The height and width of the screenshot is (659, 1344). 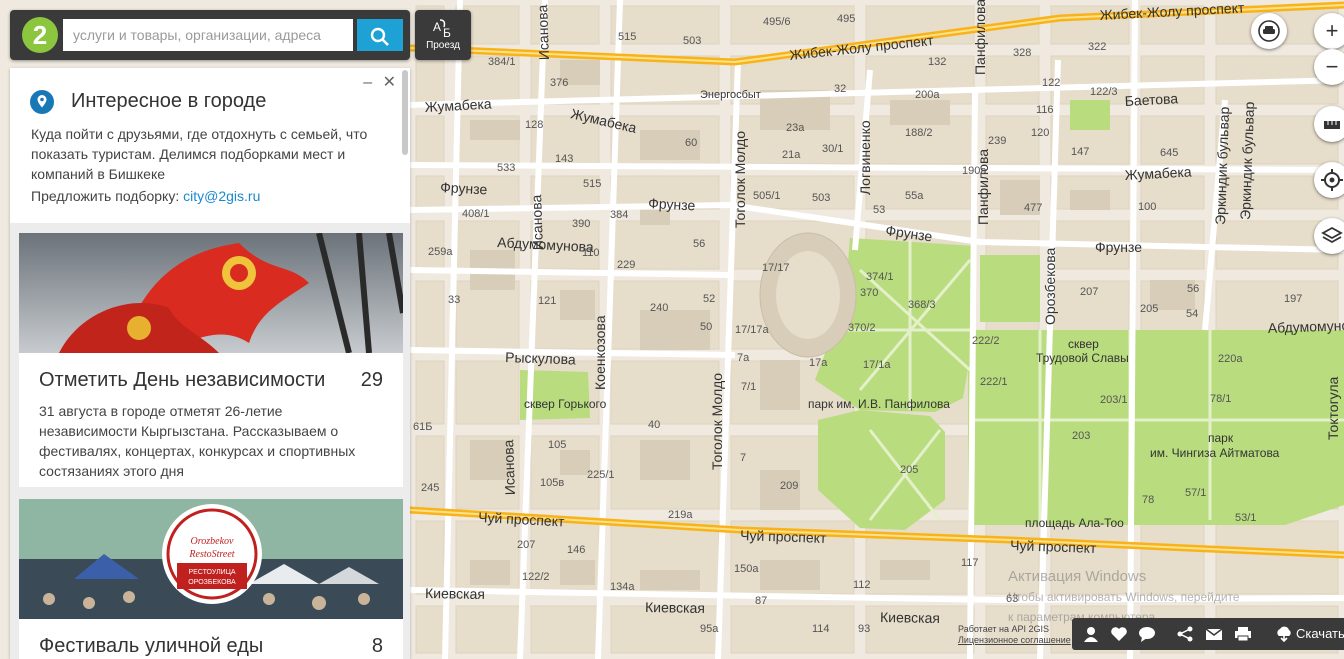 I want to click on house-number: 17/1a, so click(x=877, y=365).